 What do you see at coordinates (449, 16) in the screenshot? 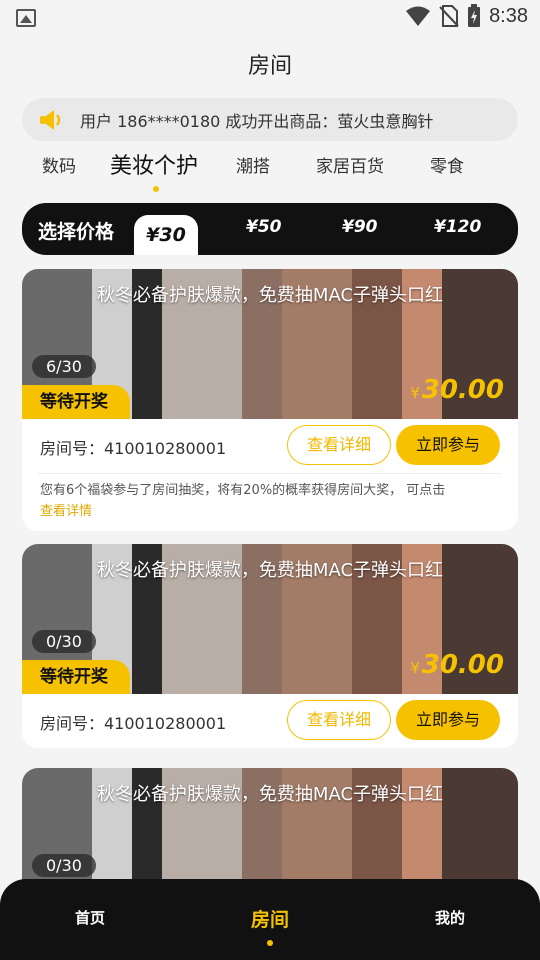
I see `no-sim-icon` at bounding box center [449, 16].